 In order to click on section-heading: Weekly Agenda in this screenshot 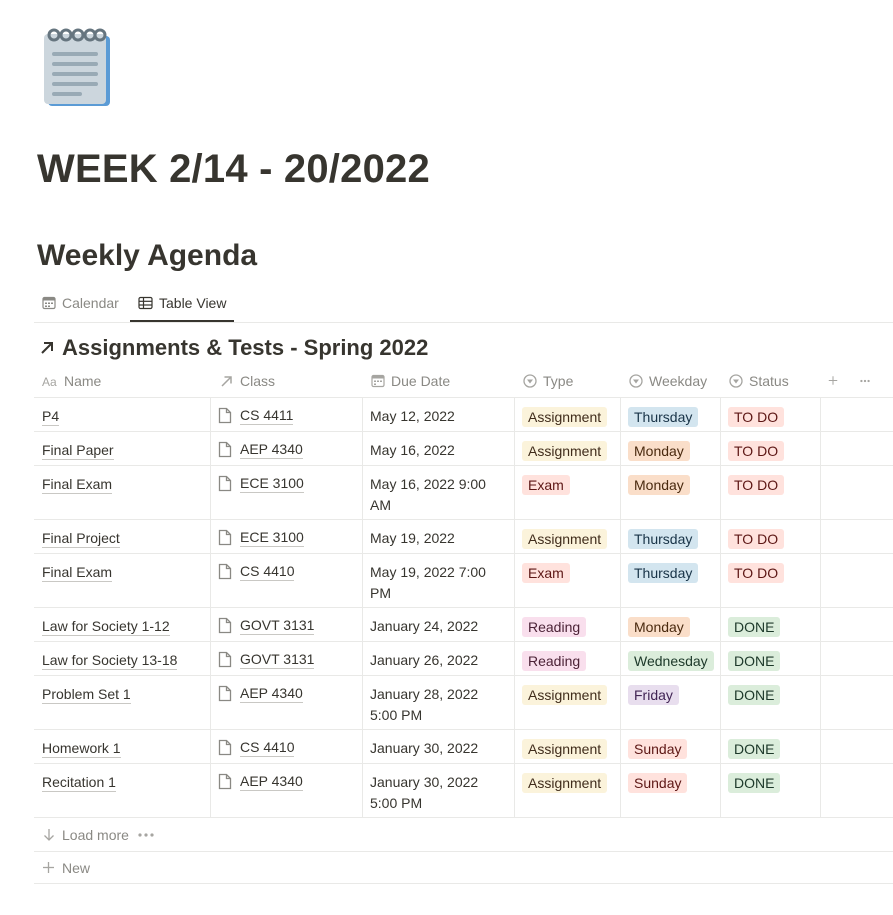, I will do `click(147, 256)`.